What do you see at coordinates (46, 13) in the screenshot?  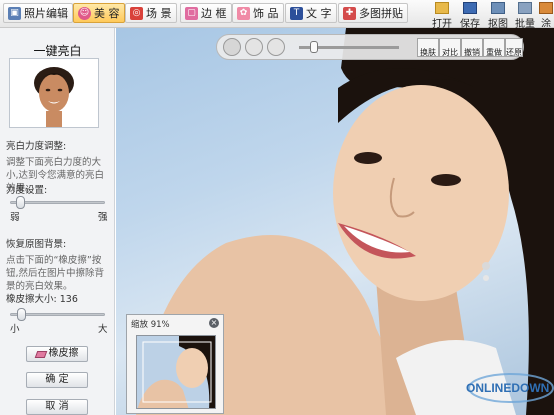 I see `tab-label: 照片编辑` at bounding box center [46, 13].